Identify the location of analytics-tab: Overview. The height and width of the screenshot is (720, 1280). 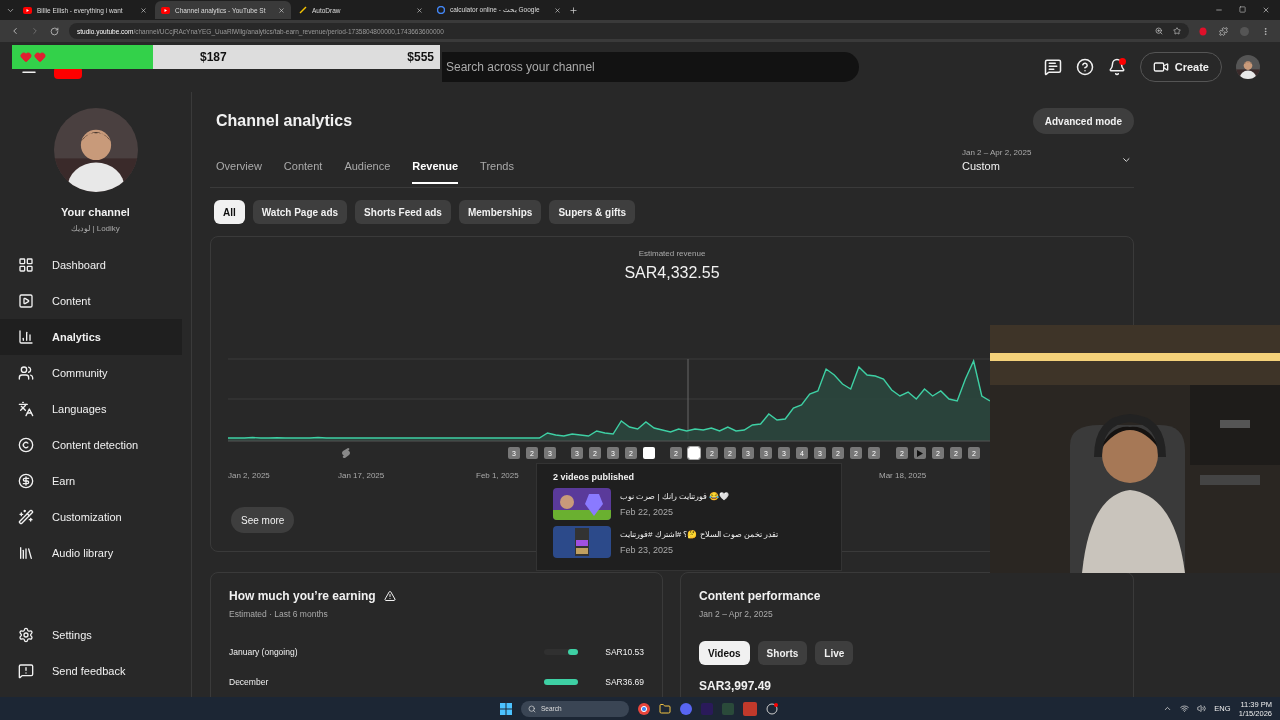
(239, 166).